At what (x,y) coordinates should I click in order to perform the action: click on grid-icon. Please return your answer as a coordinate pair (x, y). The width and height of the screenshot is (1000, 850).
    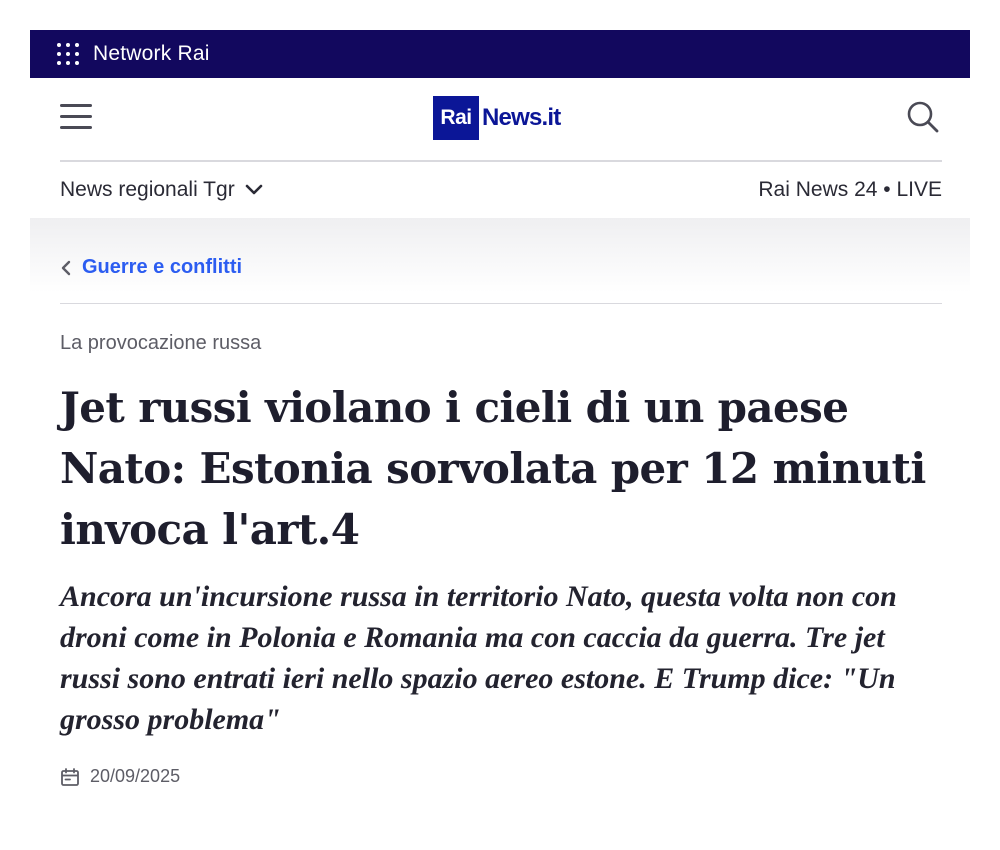
    Looking at the image, I should click on (68, 54).